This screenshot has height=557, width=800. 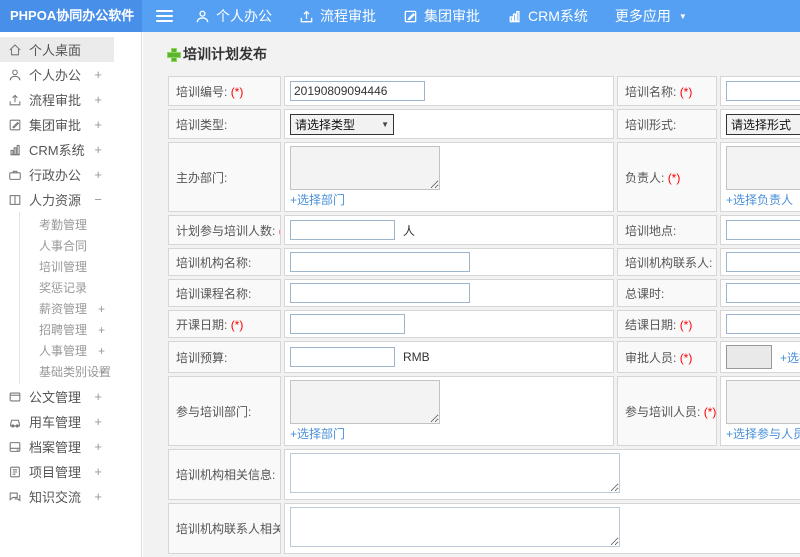 What do you see at coordinates (174, 54) in the screenshot?
I see `add-icon` at bounding box center [174, 54].